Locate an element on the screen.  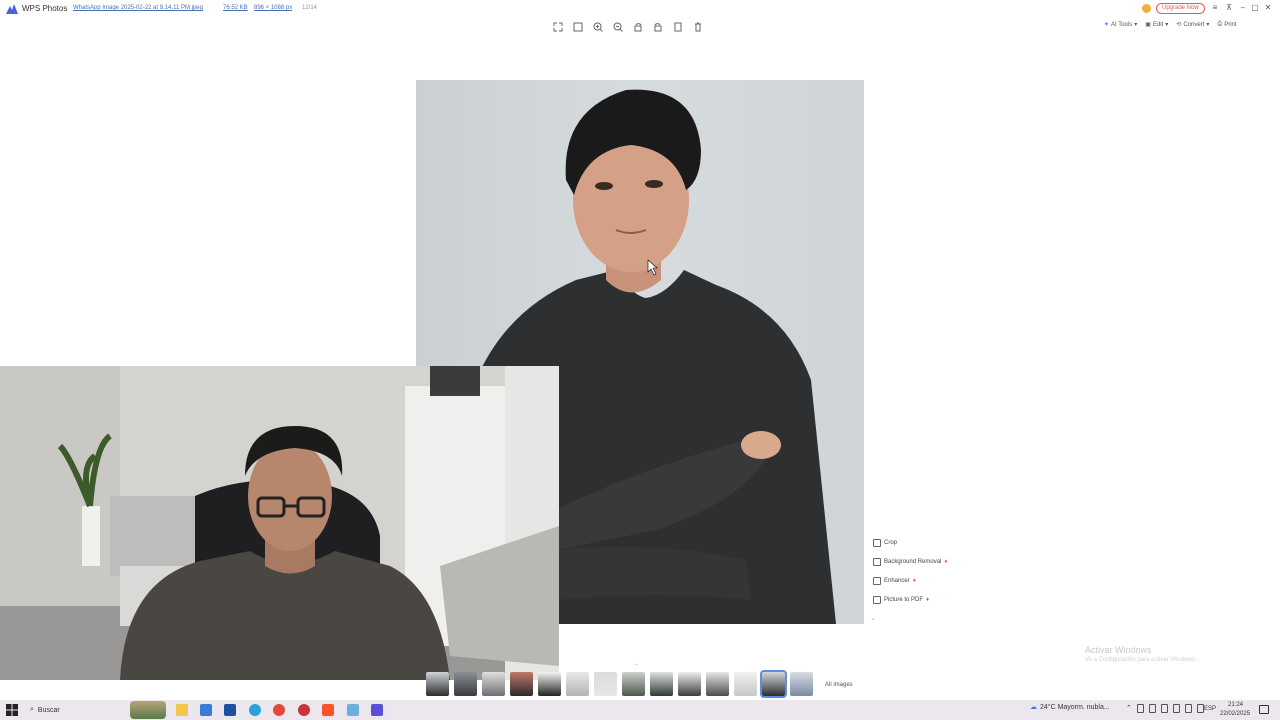
chevron-down-icon: ⌄ is located at coordinates (873, 618).